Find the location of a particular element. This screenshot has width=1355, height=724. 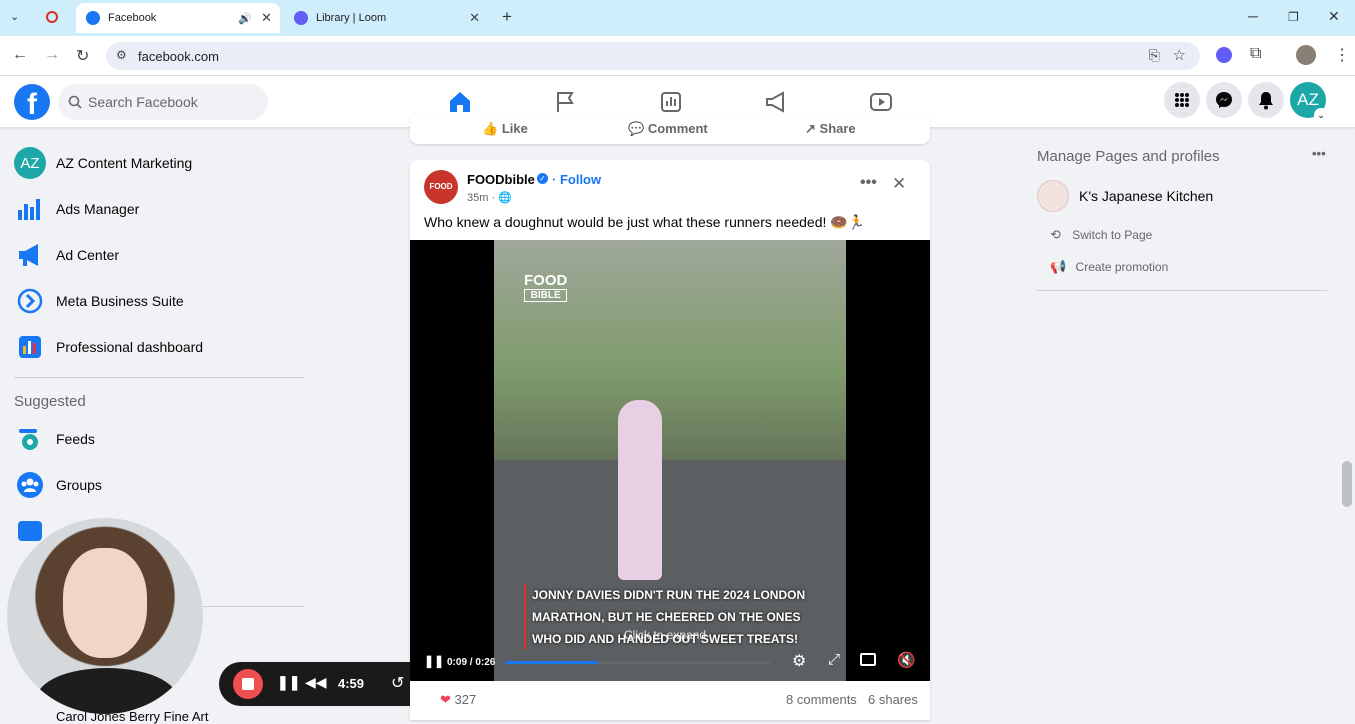

bar-chart-icon is located at coordinates (30, 209).